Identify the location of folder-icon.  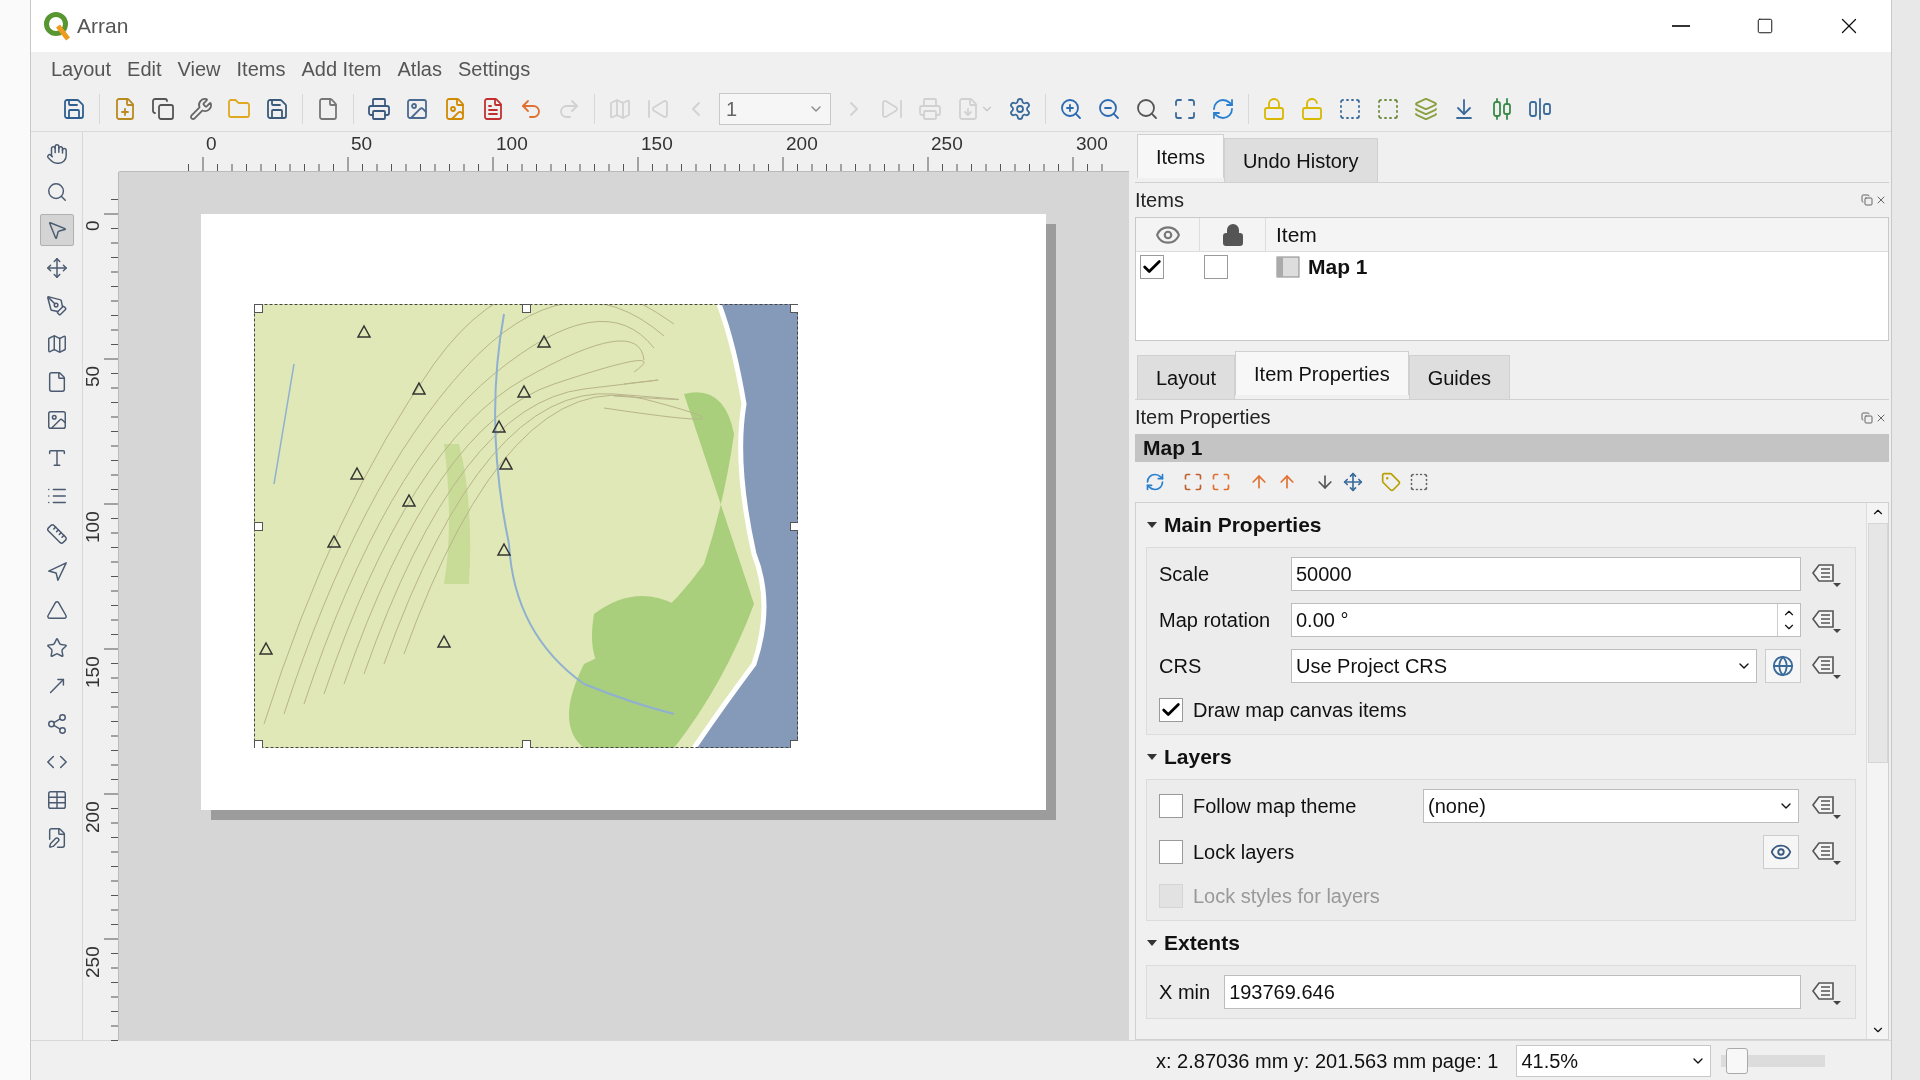
(239, 108).